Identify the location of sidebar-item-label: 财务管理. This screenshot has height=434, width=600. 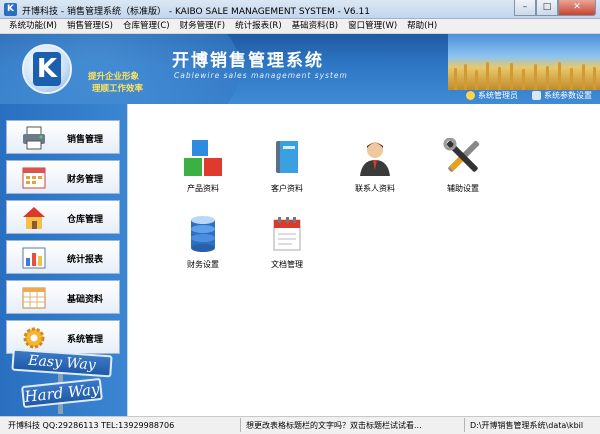
(85, 180).